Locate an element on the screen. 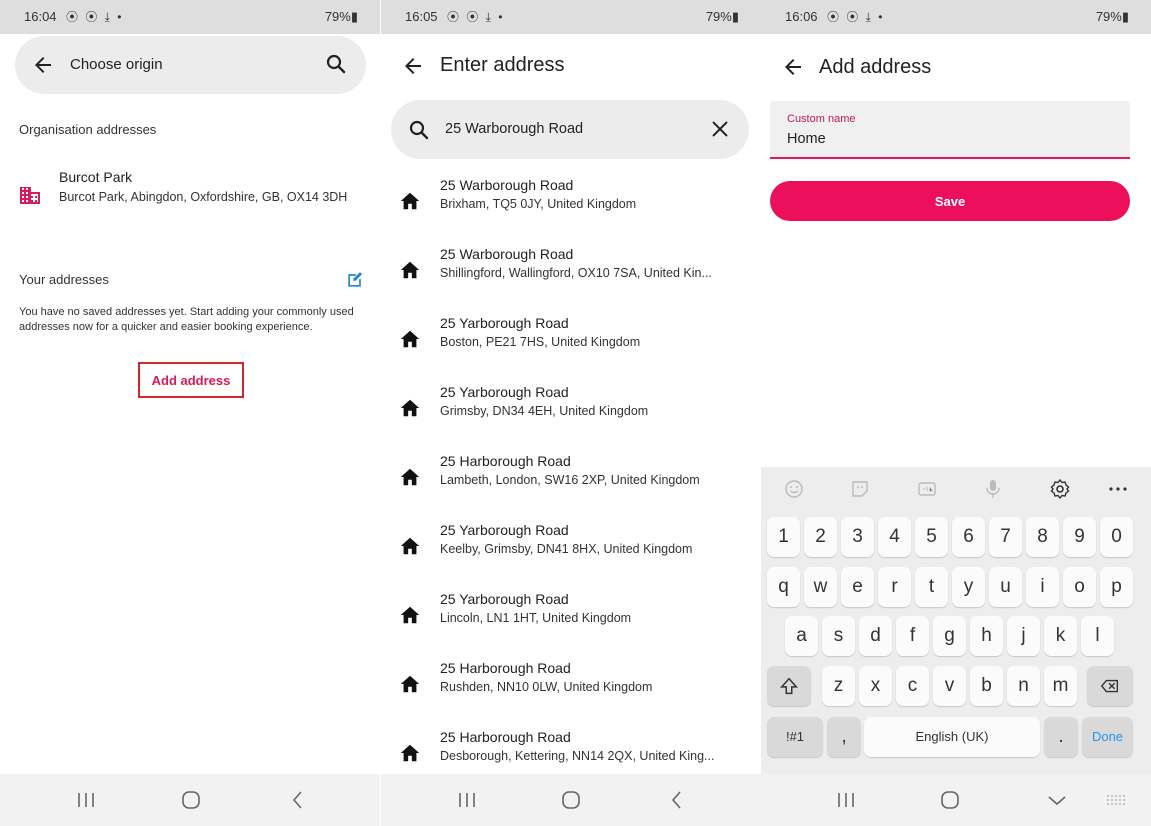  key-9: 9 is located at coordinates (1079, 537).